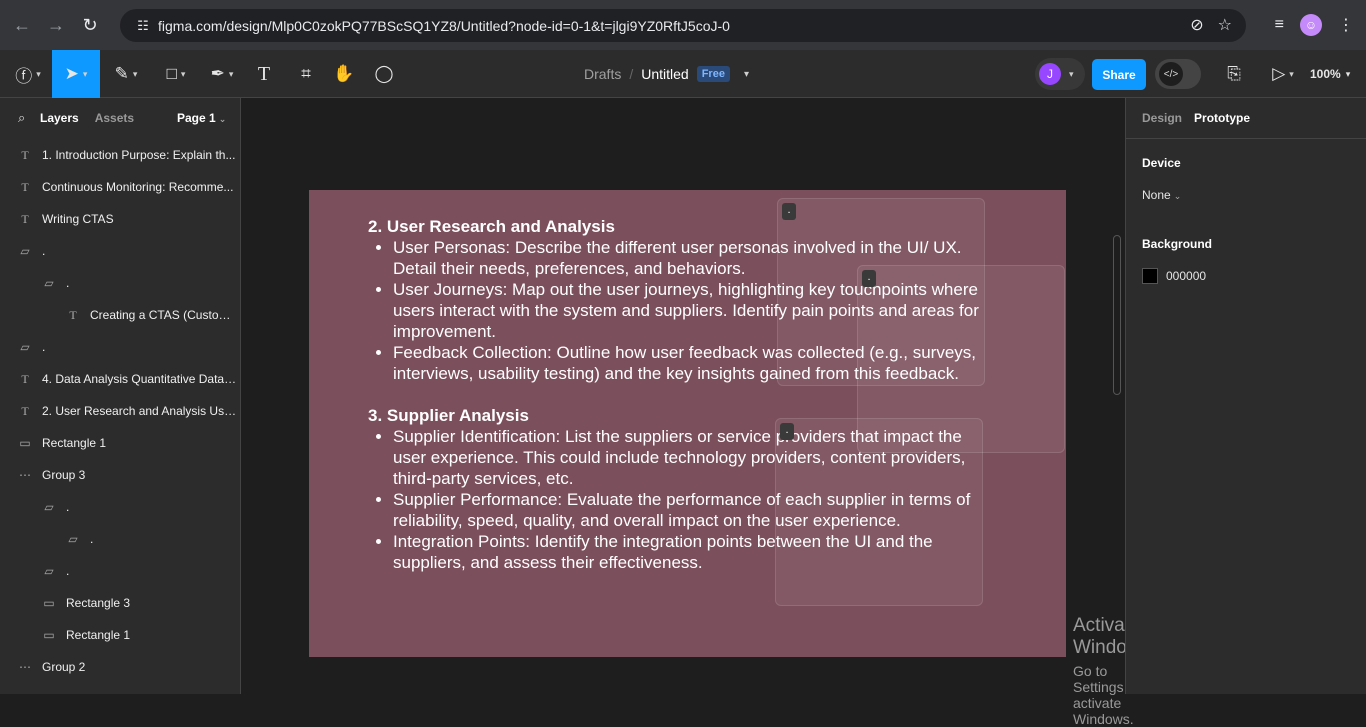 This screenshot has height=727, width=1366. I want to click on multiplayer-avatars: J ▾, so click(1060, 74).